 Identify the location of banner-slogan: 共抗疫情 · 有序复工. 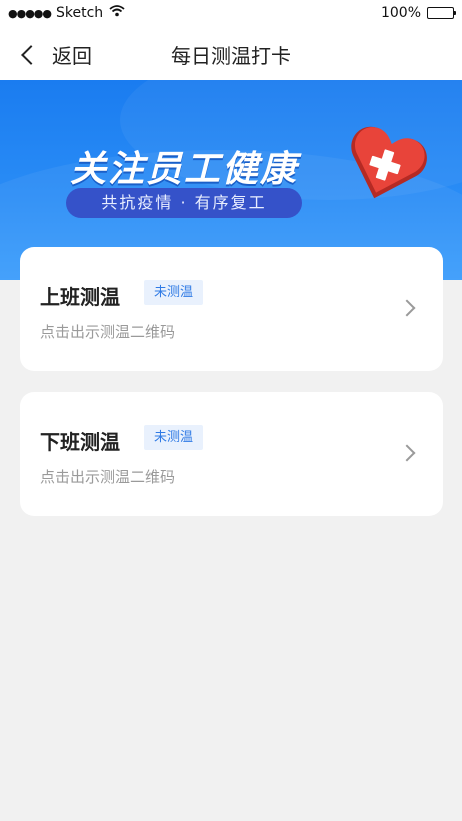
(184, 203).